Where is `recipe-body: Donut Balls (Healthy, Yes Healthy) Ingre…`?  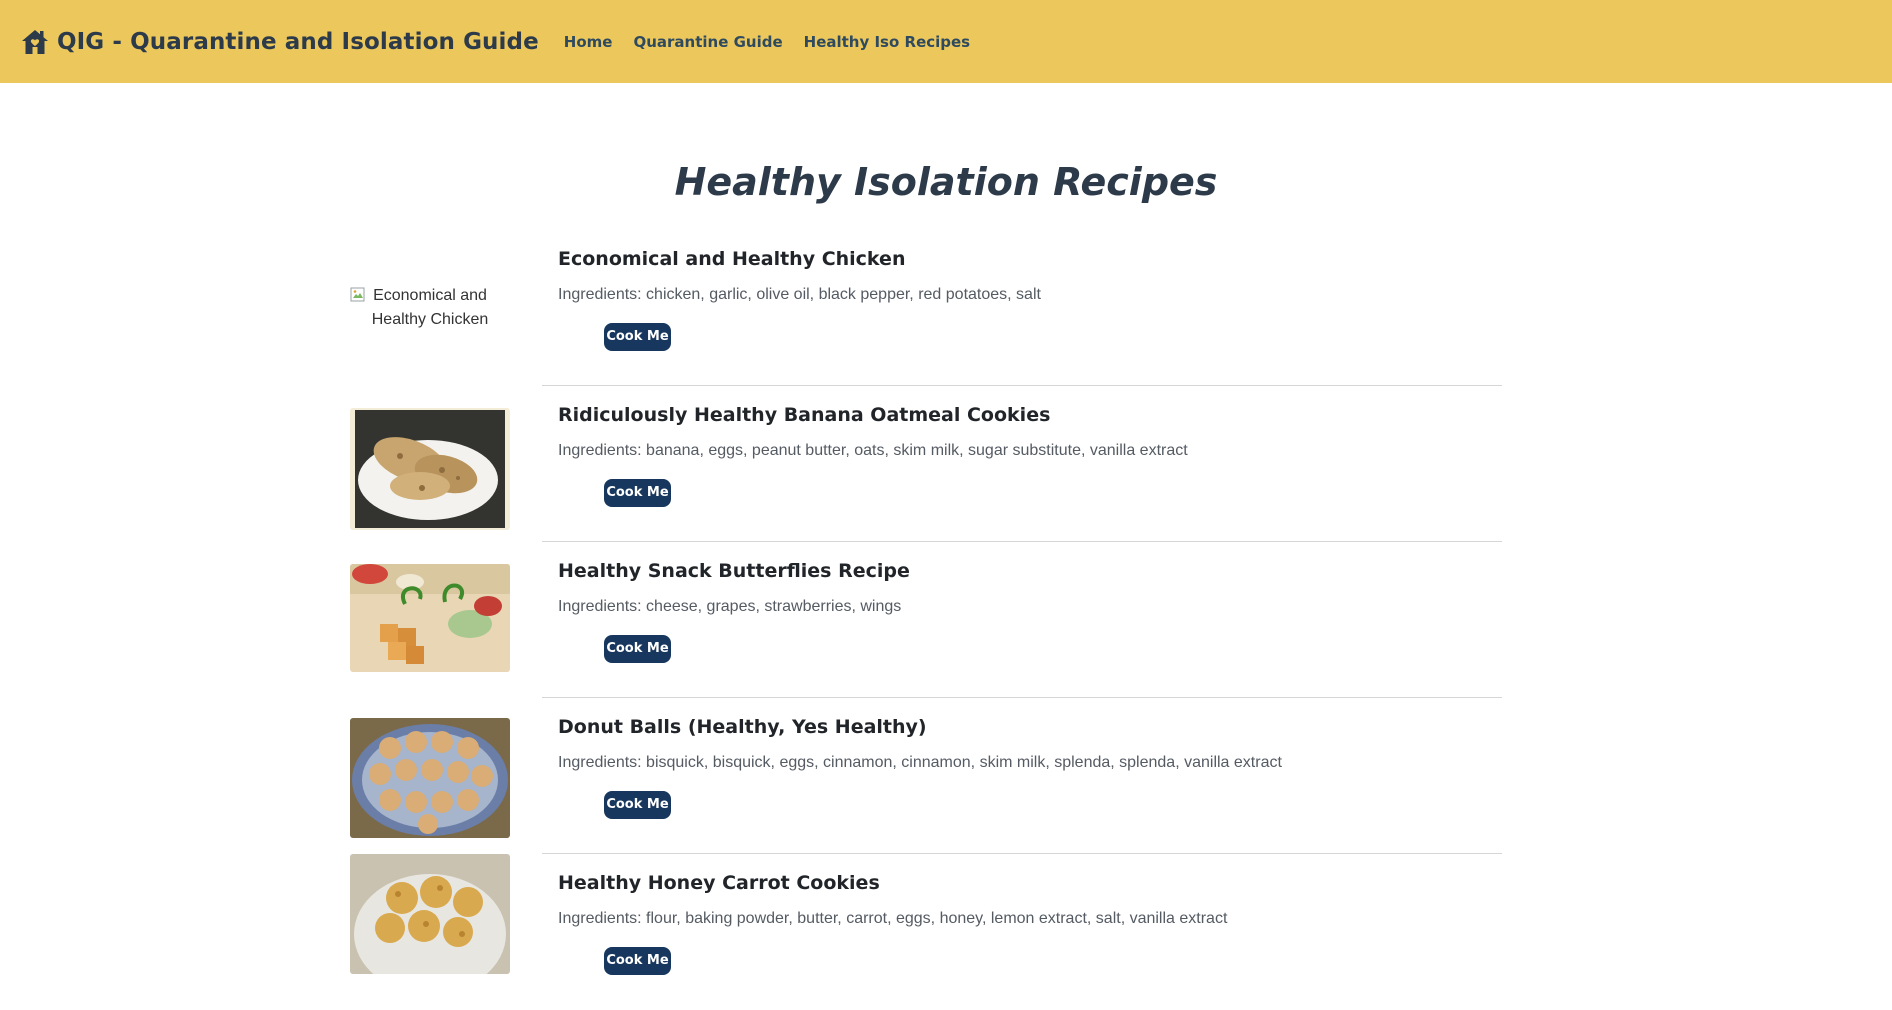
recipe-body: Donut Balls (Healthy, Yes Healthy) Ingre… is located at coordinates (1022, 776).